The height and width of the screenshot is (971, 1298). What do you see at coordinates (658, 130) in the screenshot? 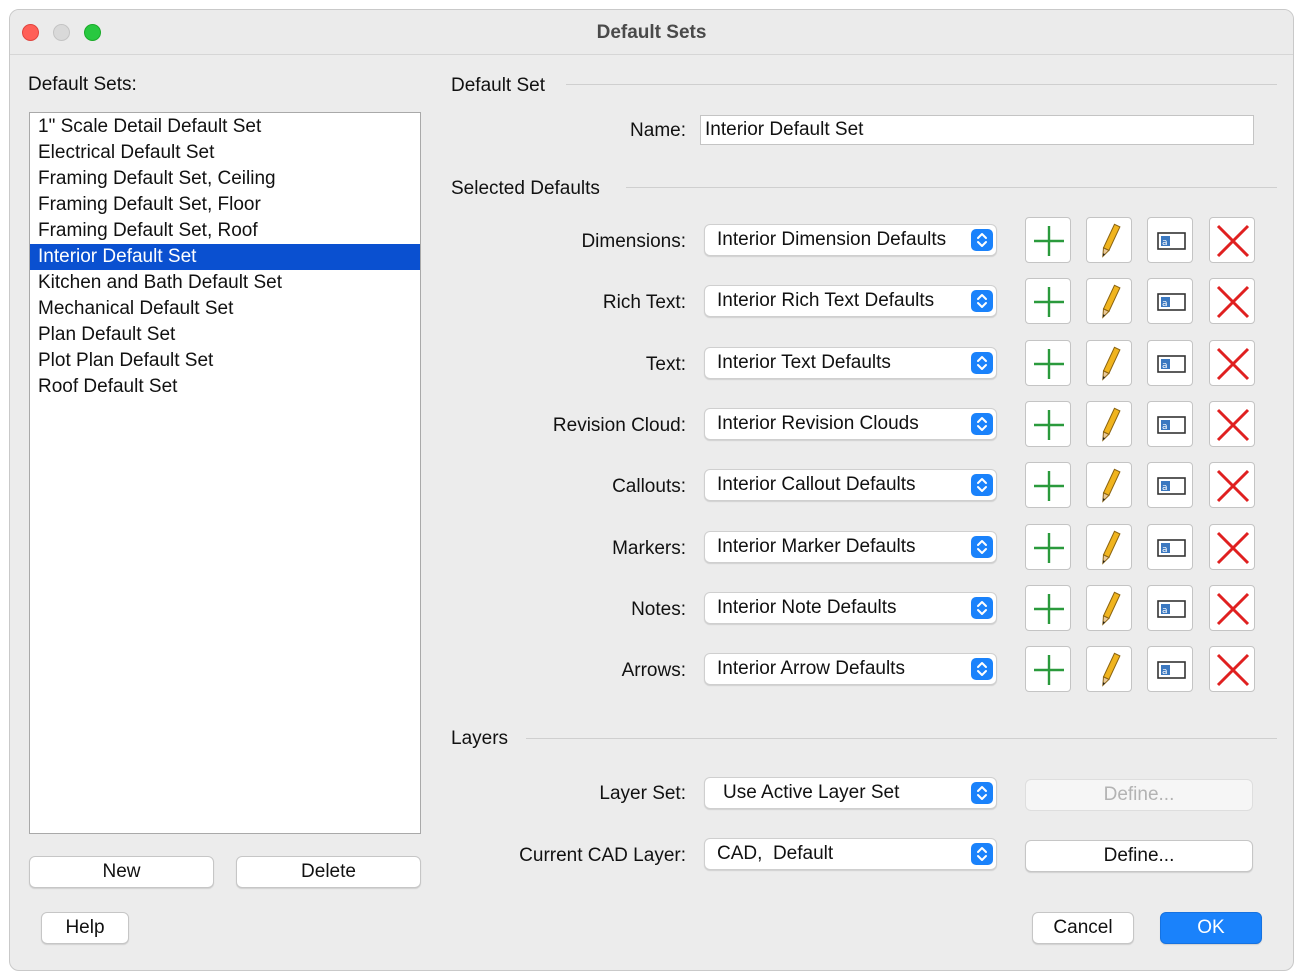
I see `name-label: Name:` at bounding box center [658, 130].